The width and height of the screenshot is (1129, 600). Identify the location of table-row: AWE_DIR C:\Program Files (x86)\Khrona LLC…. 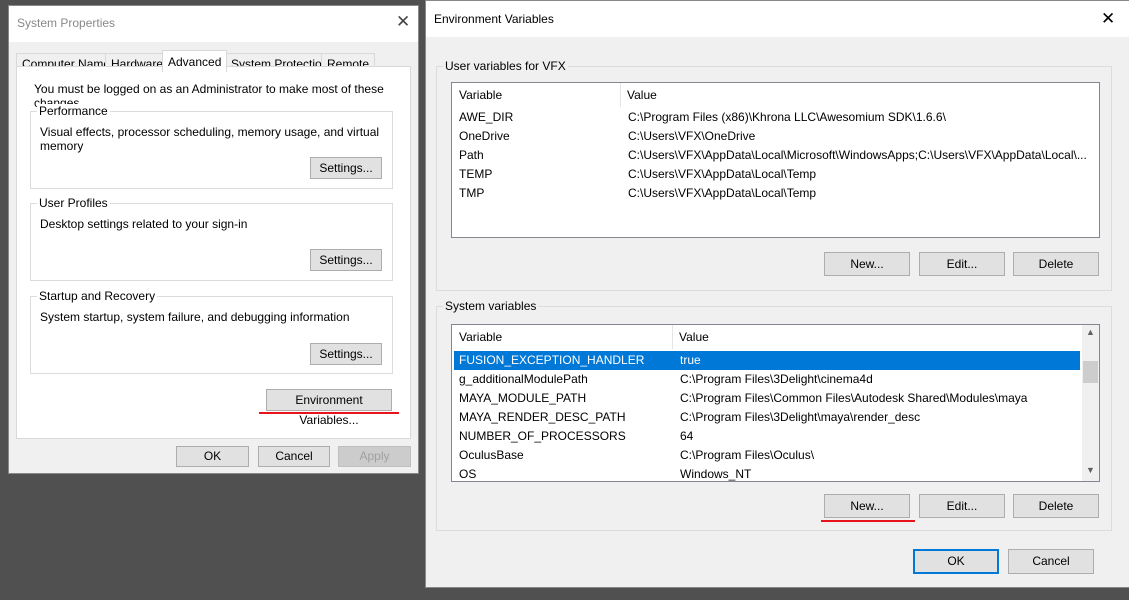
(775, 117).